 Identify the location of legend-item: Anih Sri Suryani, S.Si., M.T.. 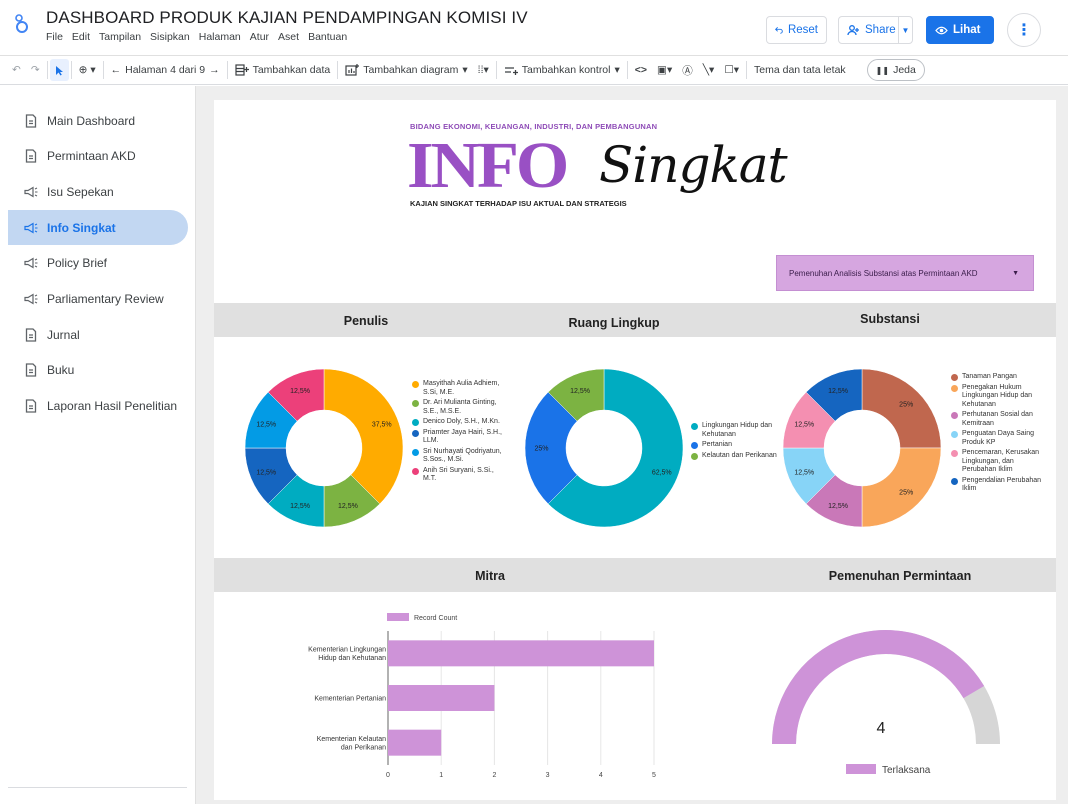
(458, 475).